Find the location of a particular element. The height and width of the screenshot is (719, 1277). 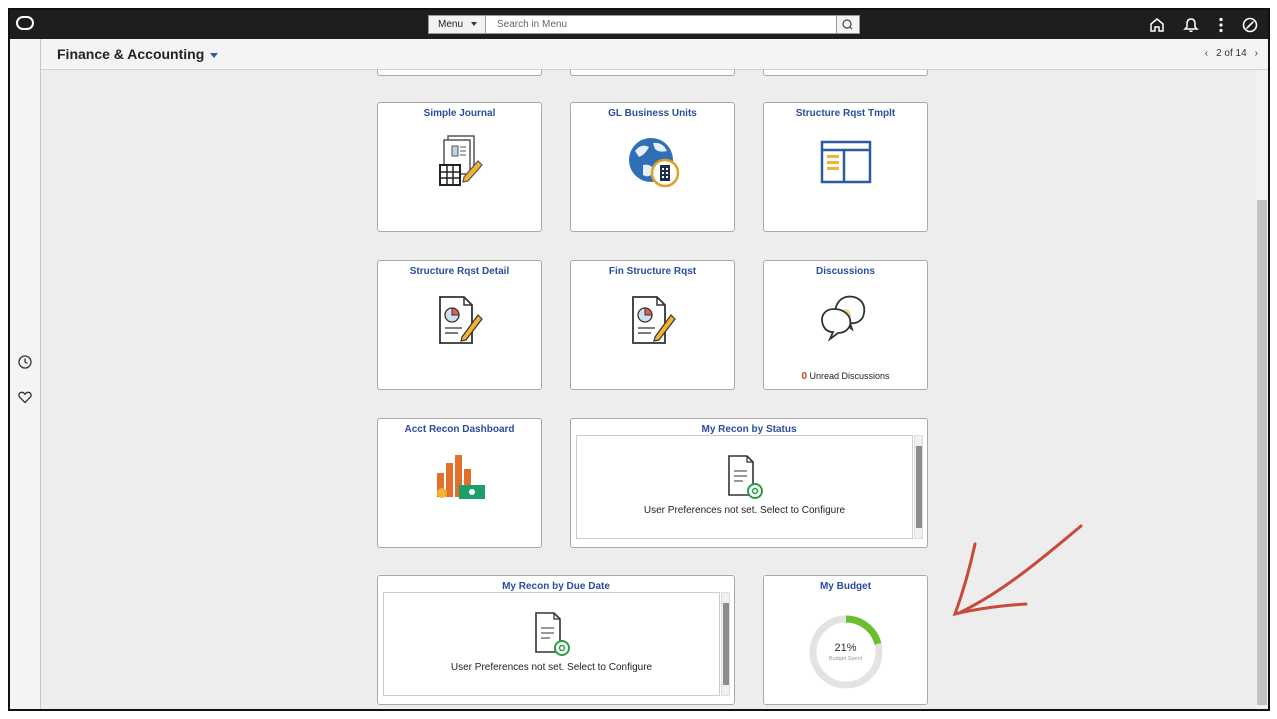

search-button is located at coordinates (848, 24).